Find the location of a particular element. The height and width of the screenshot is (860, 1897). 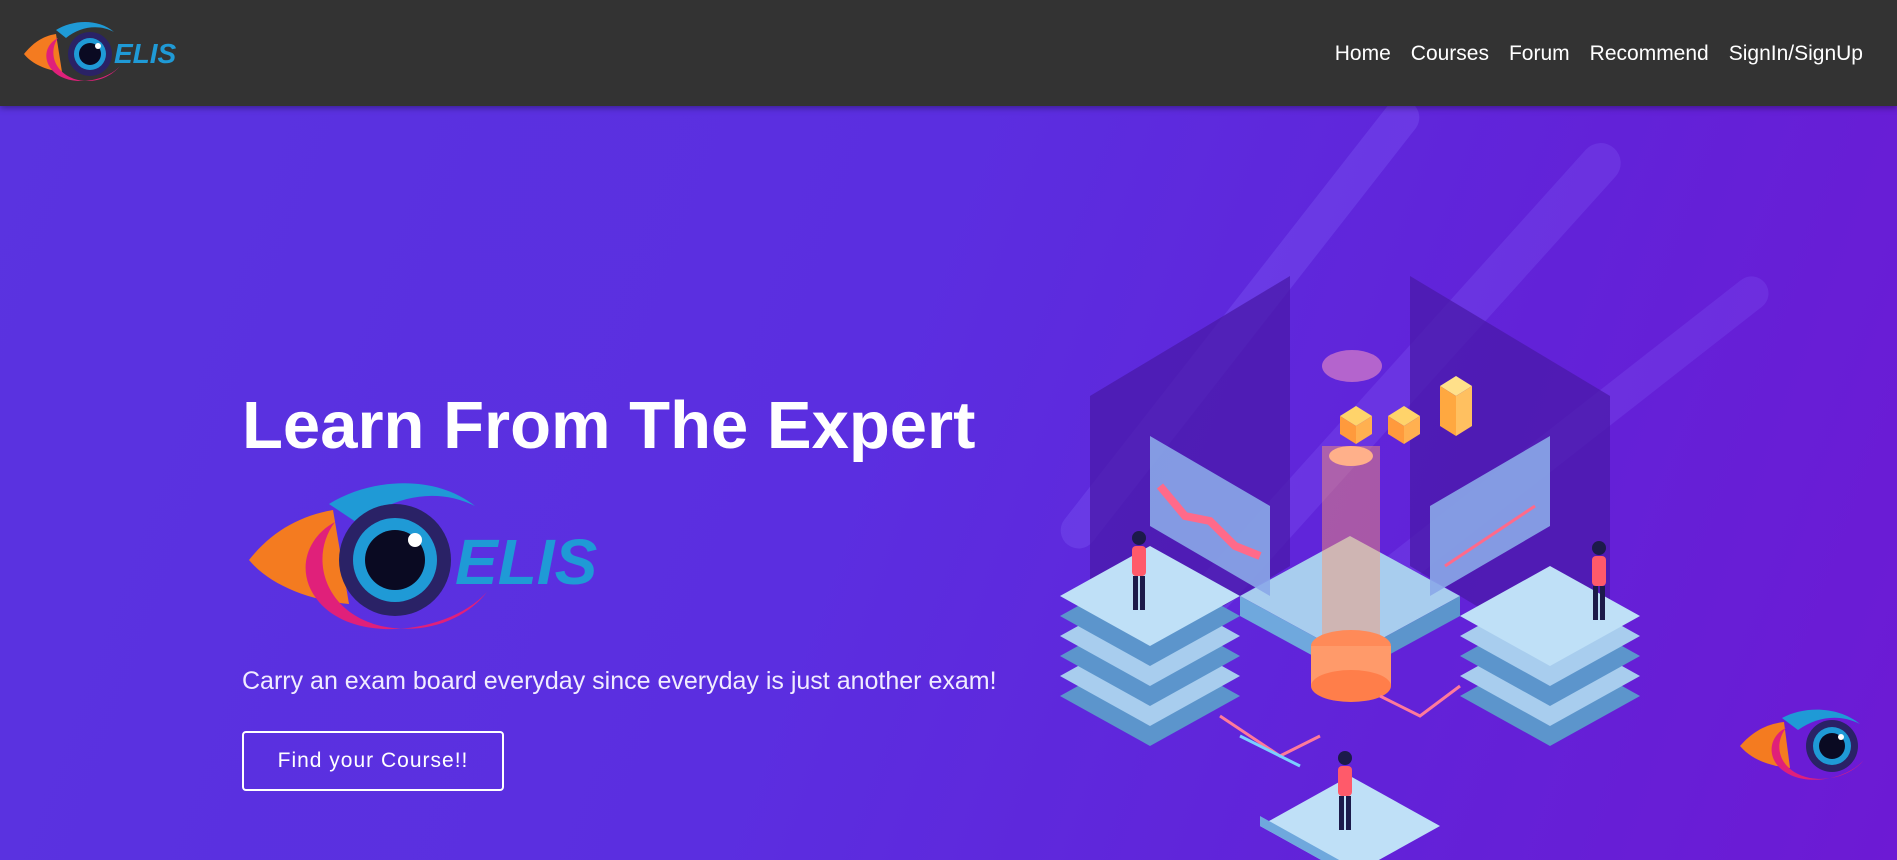

site-logo-link: ELIS is located at coordinates (108, 56).